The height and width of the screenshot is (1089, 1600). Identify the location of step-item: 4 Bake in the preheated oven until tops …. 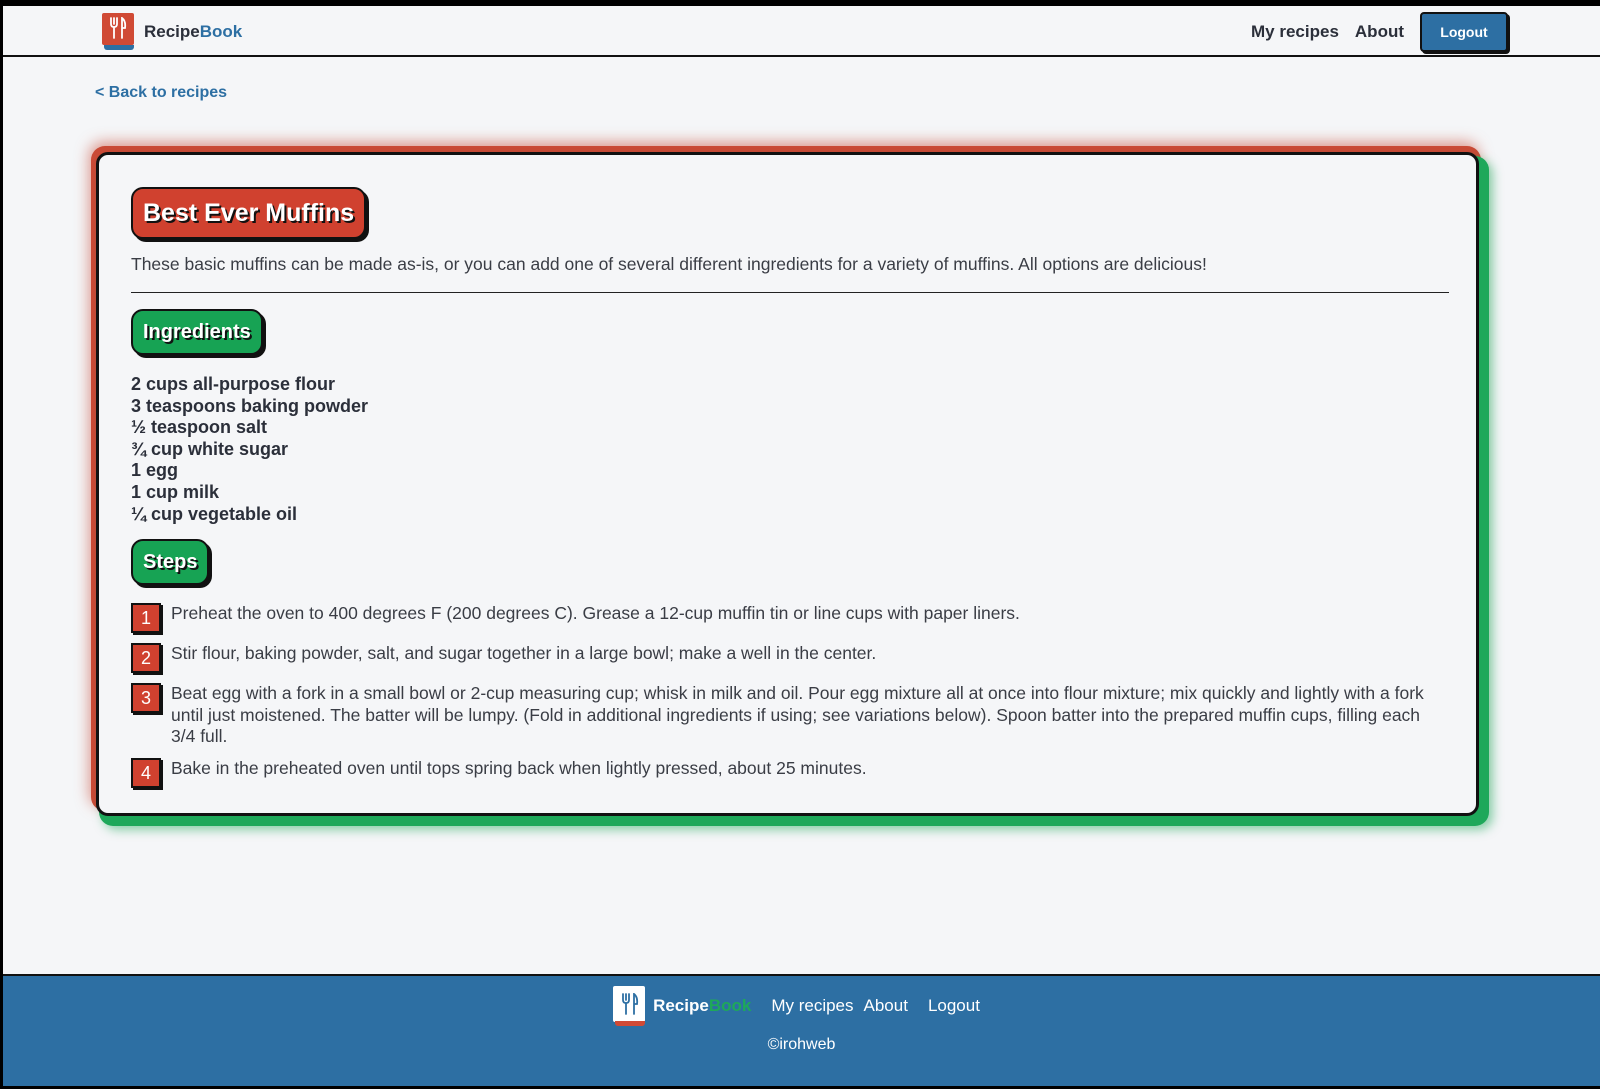
(786, 772).